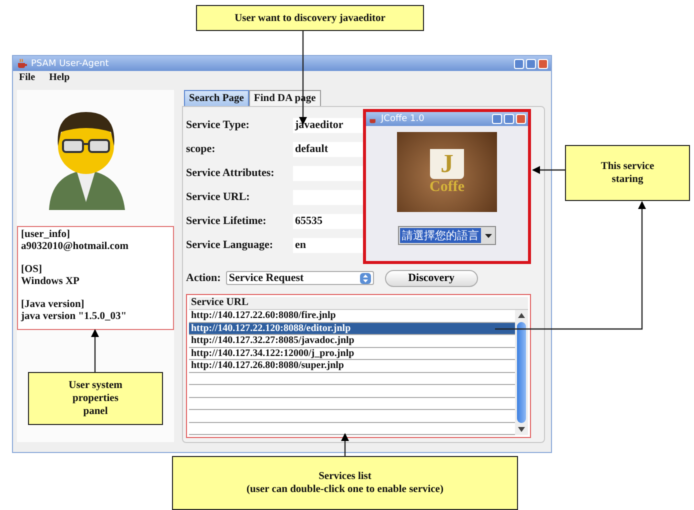 Image resolution: width=694 pixels, height=510 pixels. Describe the element at coordinates (627, 173) in the screenshot. I see `callout-note: This service staring` at that location.